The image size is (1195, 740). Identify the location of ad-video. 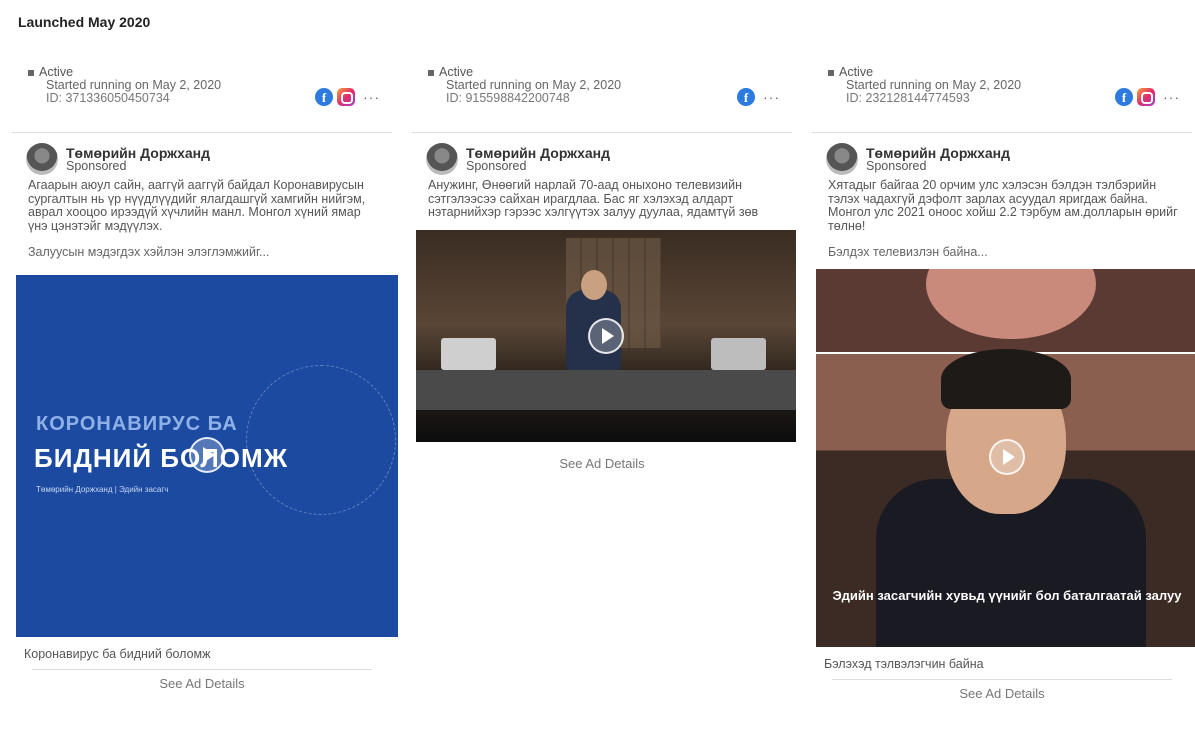
(606, 335).